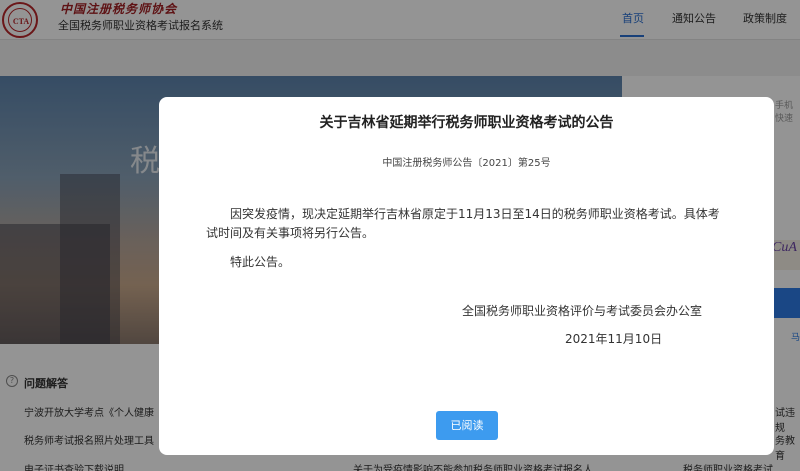 The image size is (800, 471). I want to click on signature: 全国税务师职业资格评价与考试委员会办公室, so click(582, 311).